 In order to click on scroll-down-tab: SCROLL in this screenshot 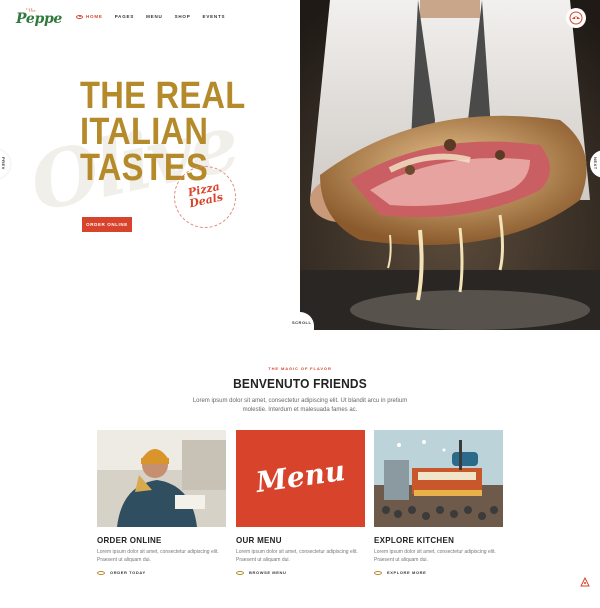, I will do `click(299, 322)`.